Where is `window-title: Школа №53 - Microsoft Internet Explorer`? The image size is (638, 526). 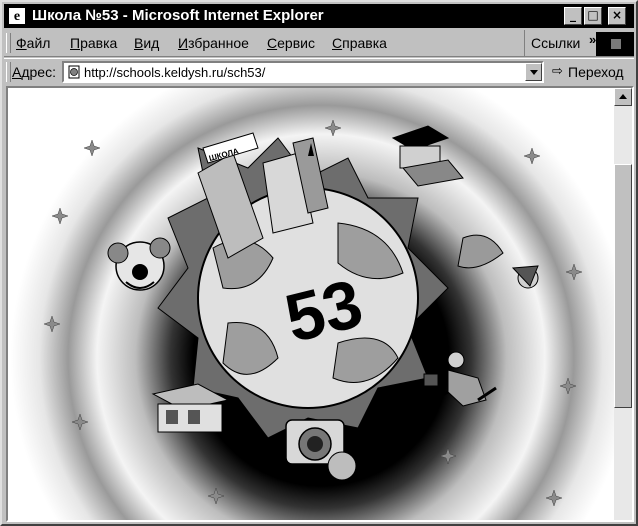
window-title: Школа №53 - Microsoft Internet Explorer is located at coordinates (178, 15).